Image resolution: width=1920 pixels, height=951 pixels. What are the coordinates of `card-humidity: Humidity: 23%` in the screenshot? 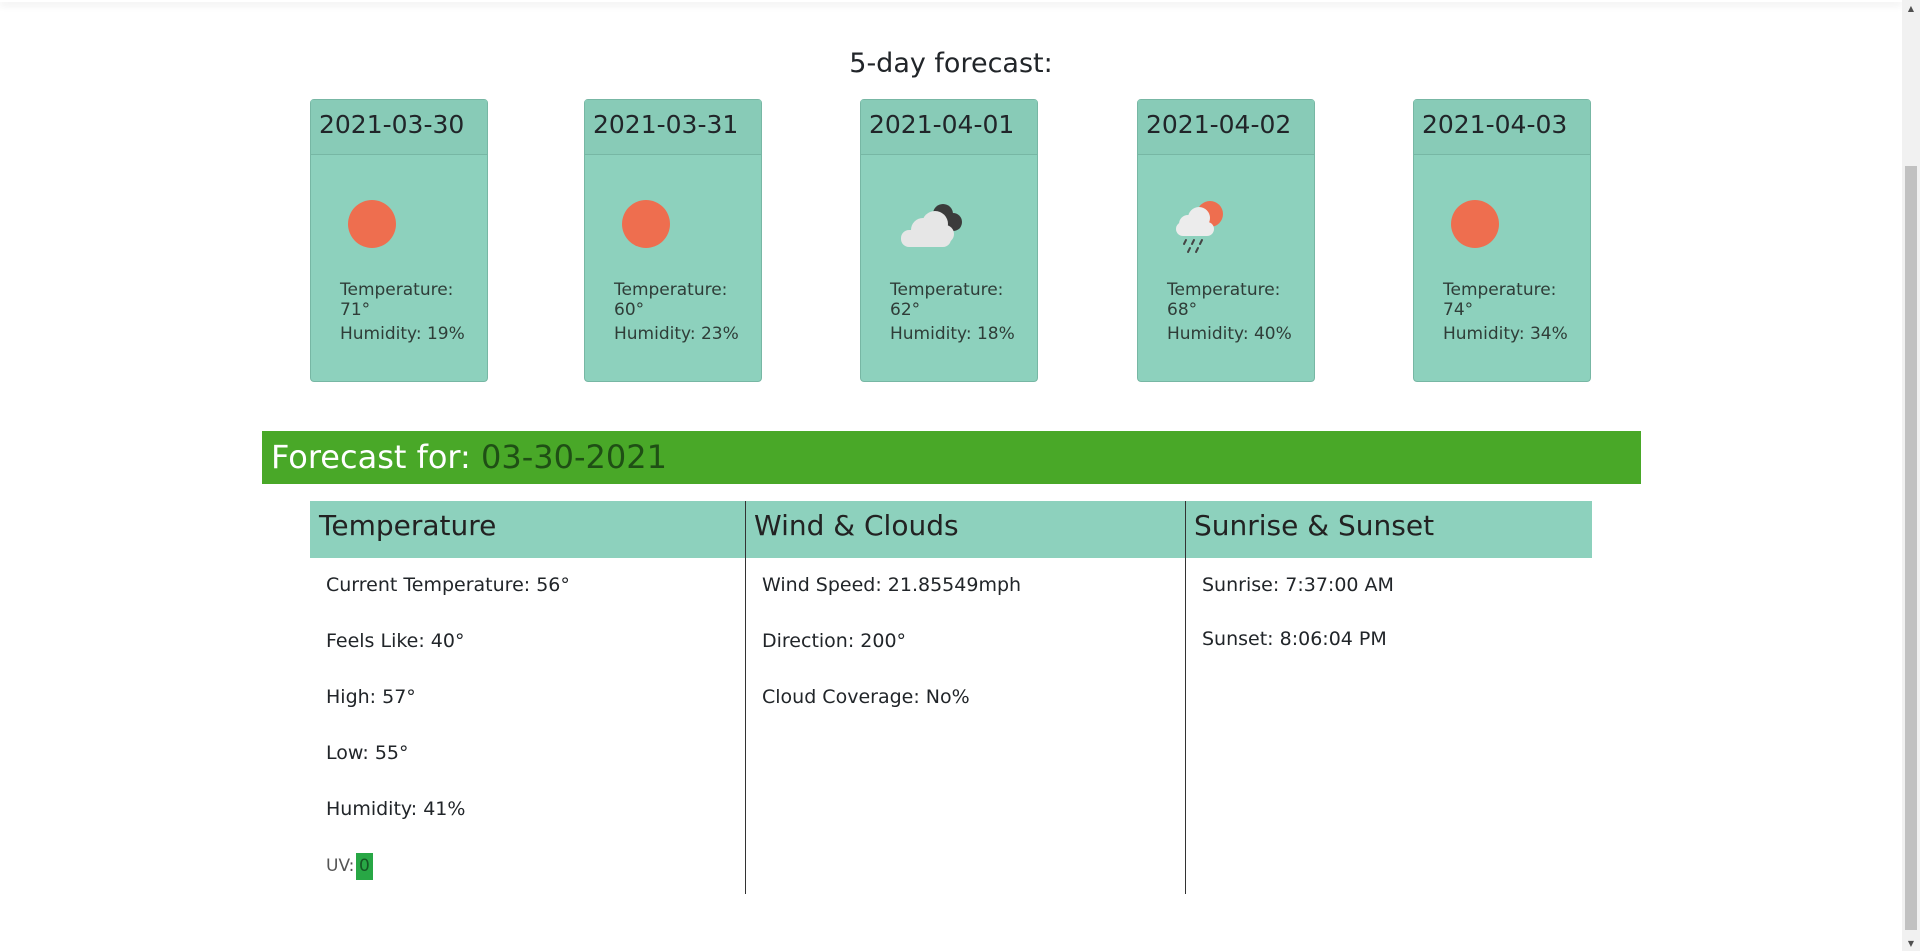 It's located at (676, 334).